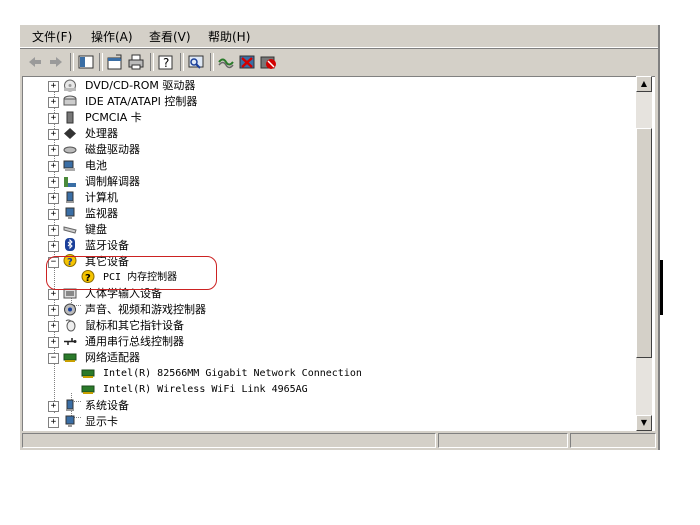 The width and height of the screenshot is (700, 525). What do you see at coordinates (323, 166) in the screenshot?
I see `tree-item: + 电池` at bounding box center [323, 166].